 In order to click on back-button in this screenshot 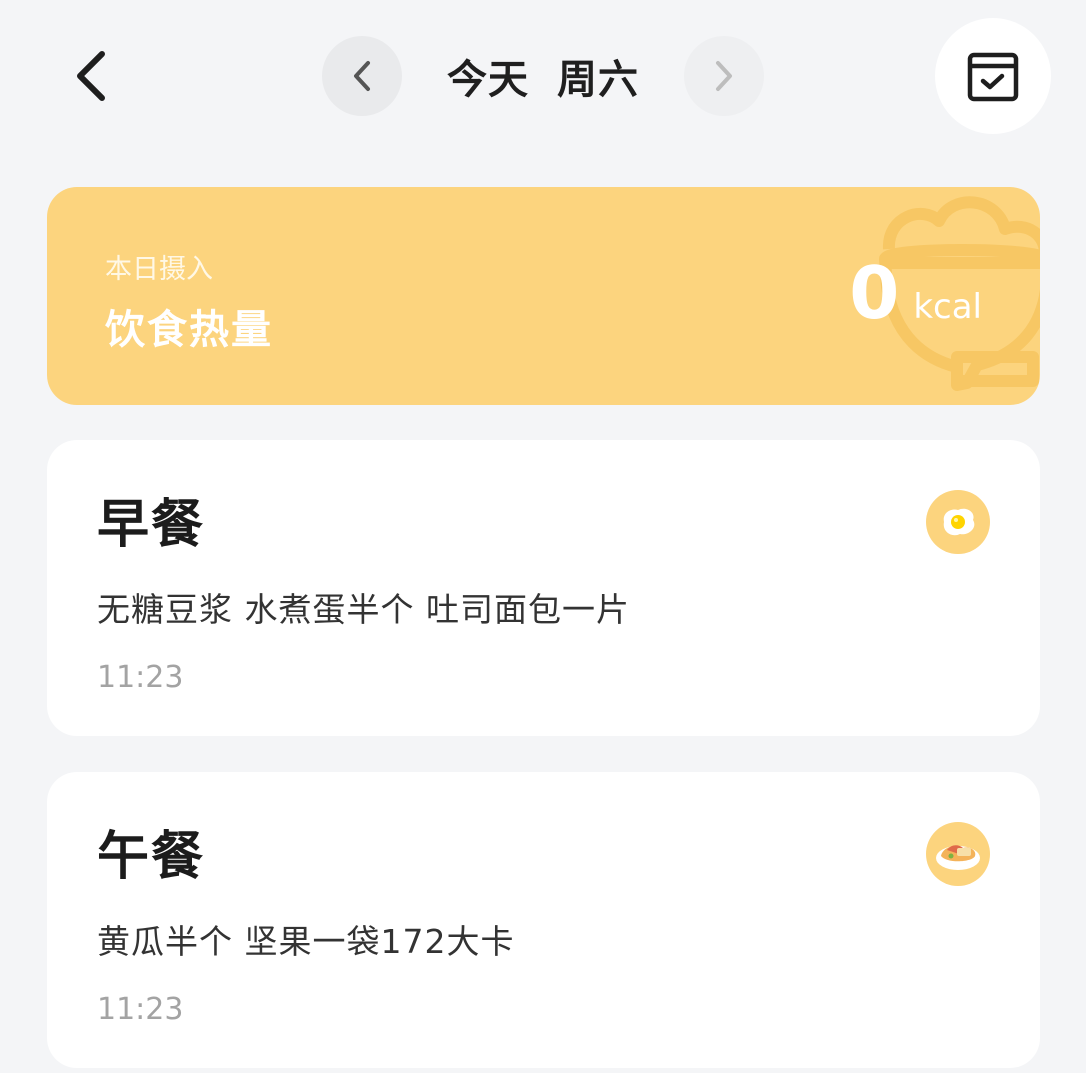, I will do `click(90, 76)`.